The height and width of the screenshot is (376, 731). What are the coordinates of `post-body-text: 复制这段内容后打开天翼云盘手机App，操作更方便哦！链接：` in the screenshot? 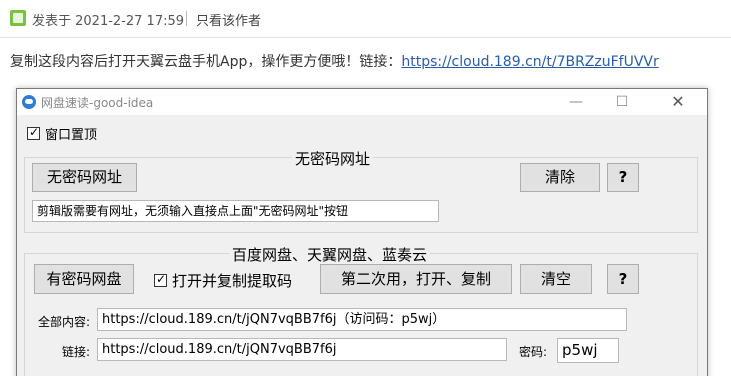 It's located at (206, 62).